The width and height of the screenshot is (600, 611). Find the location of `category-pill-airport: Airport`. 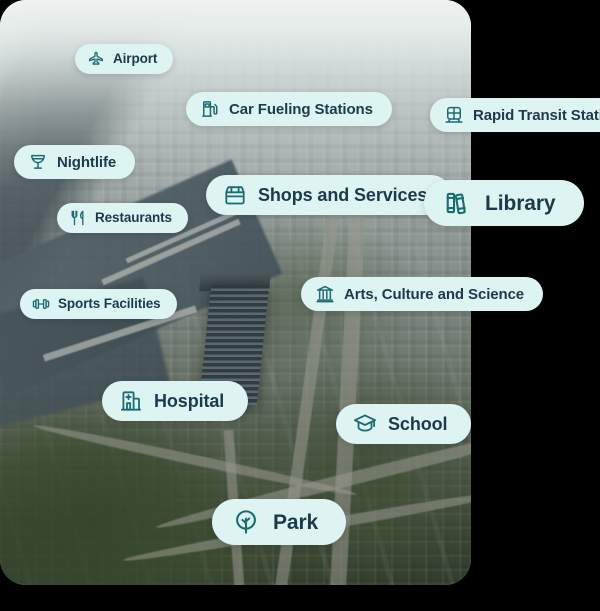

category-pill-airport: Airport is located at coordinates (124, 59).